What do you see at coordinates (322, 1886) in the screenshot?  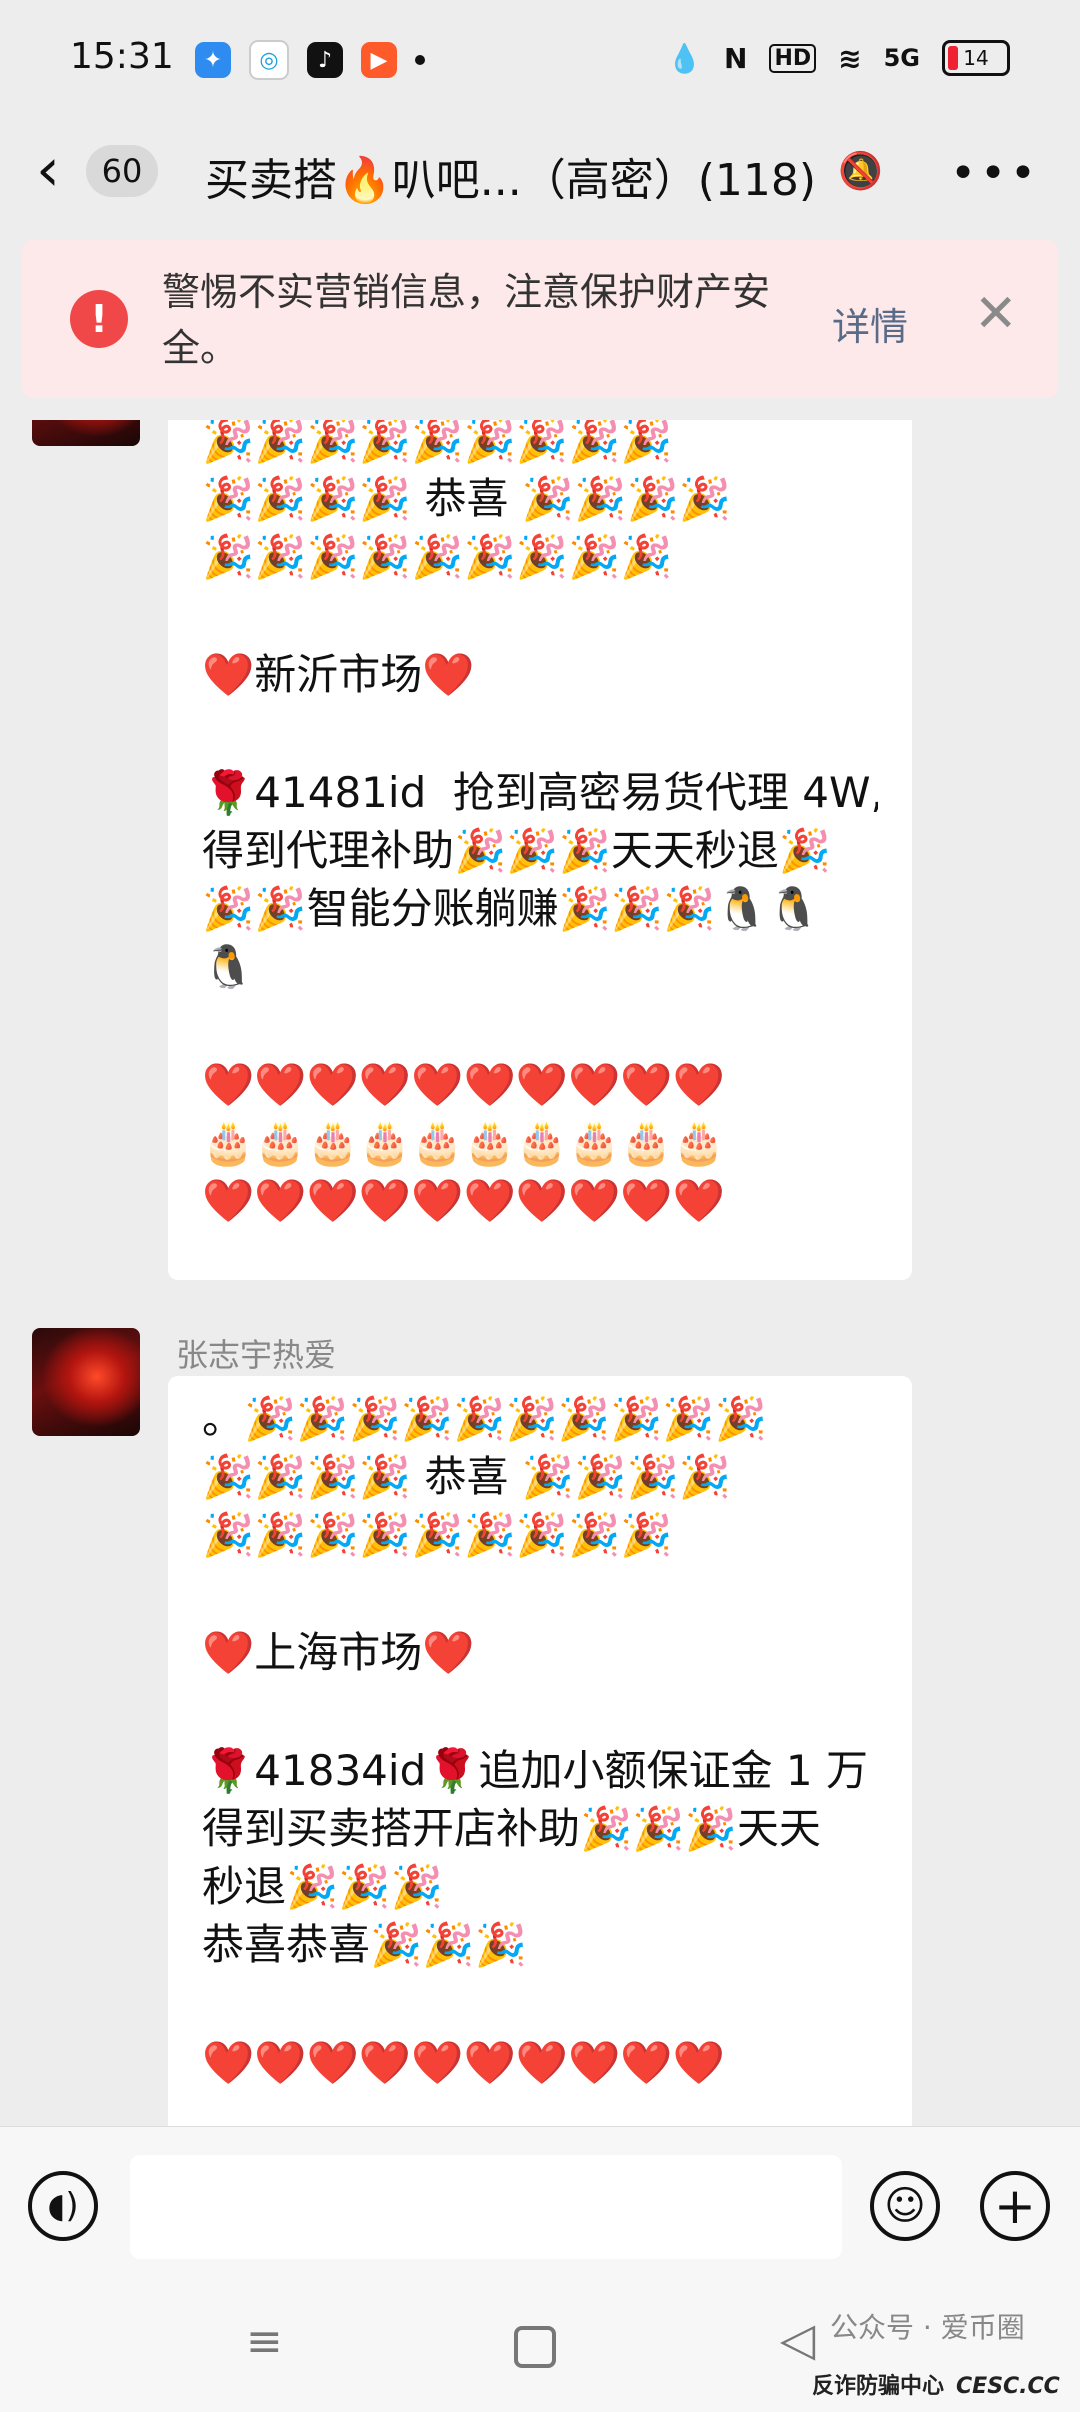 I see `message-line: 秒退🎉🎉🎉` at bounding box center [322, 1886].